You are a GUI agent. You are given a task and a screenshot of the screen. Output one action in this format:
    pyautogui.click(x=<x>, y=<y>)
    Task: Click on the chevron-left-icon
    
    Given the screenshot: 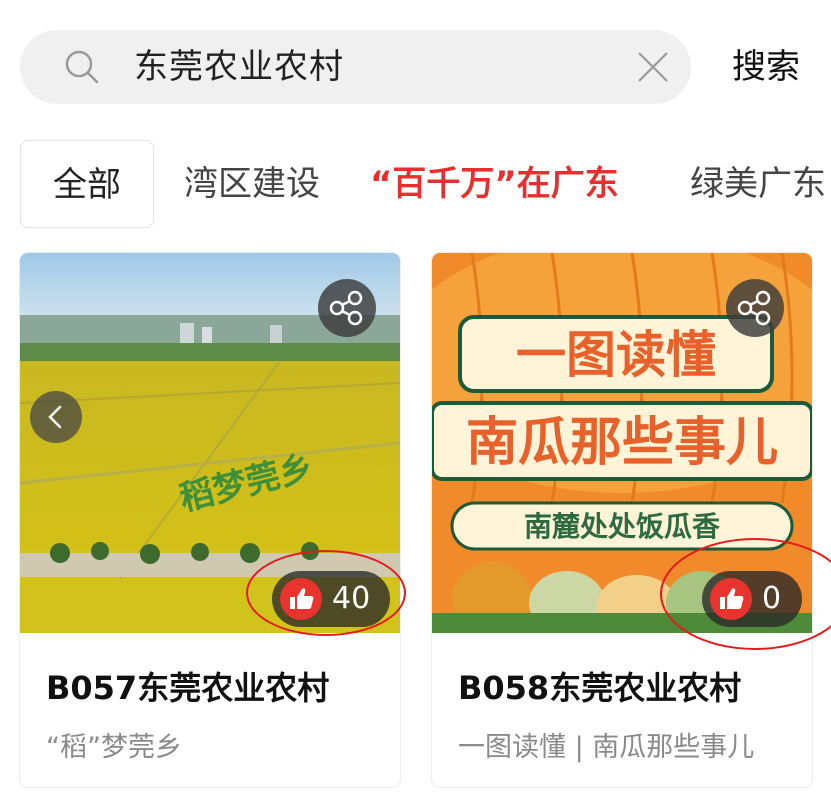 What is the action you would take?
    pyautogui.click(x=56, y=417)
    